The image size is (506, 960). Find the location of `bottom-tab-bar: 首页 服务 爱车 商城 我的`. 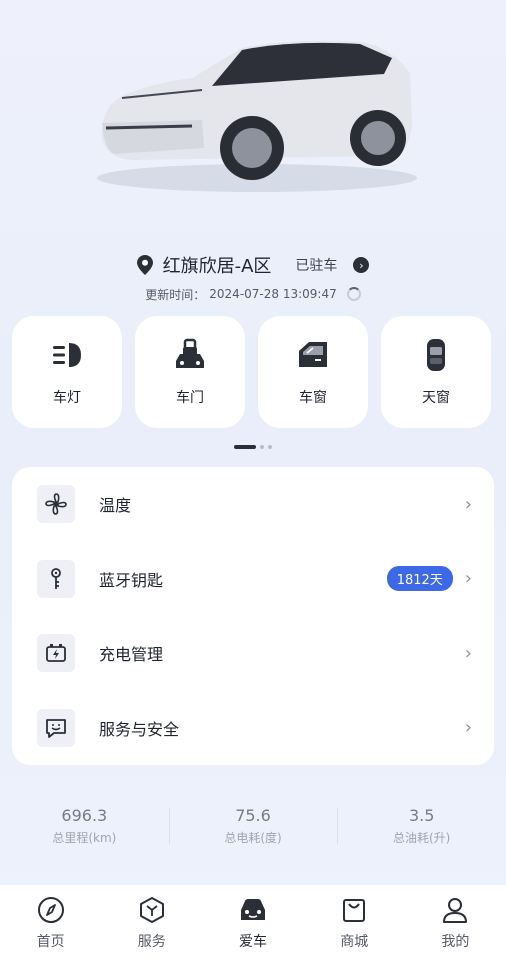

bottom-tab-bar: 首页 服务 爱车 商城 我的 is located at coordinates (253, 922).